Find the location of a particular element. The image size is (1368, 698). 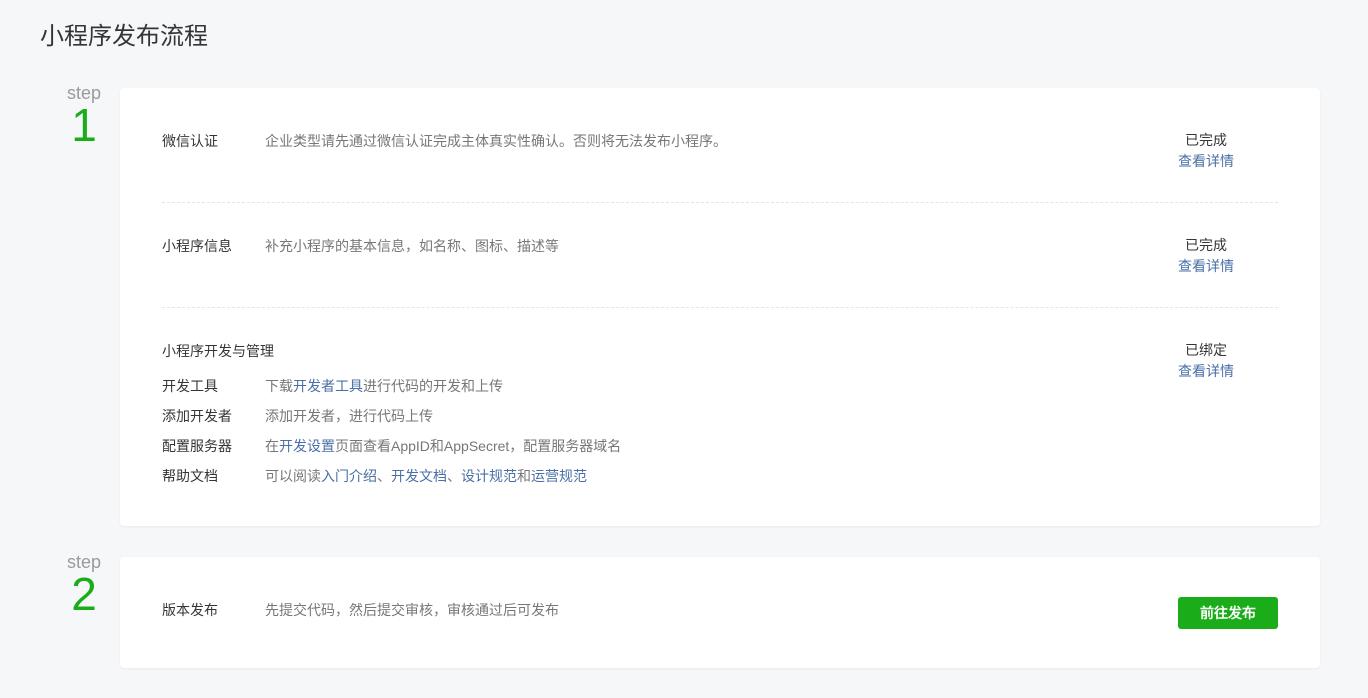

row-desc: 企业类型请先通过微信认证完成主体真实性确认。否则将无法发布小程序。 is located at coordinates (496, 141).